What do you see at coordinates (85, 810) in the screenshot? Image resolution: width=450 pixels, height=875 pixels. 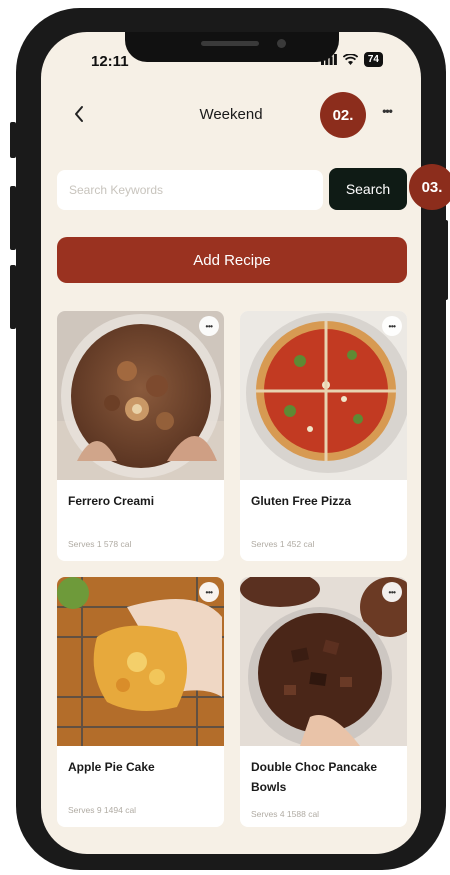 I see `recipe-serves: Serves 9` at bounding box center [85, 810].